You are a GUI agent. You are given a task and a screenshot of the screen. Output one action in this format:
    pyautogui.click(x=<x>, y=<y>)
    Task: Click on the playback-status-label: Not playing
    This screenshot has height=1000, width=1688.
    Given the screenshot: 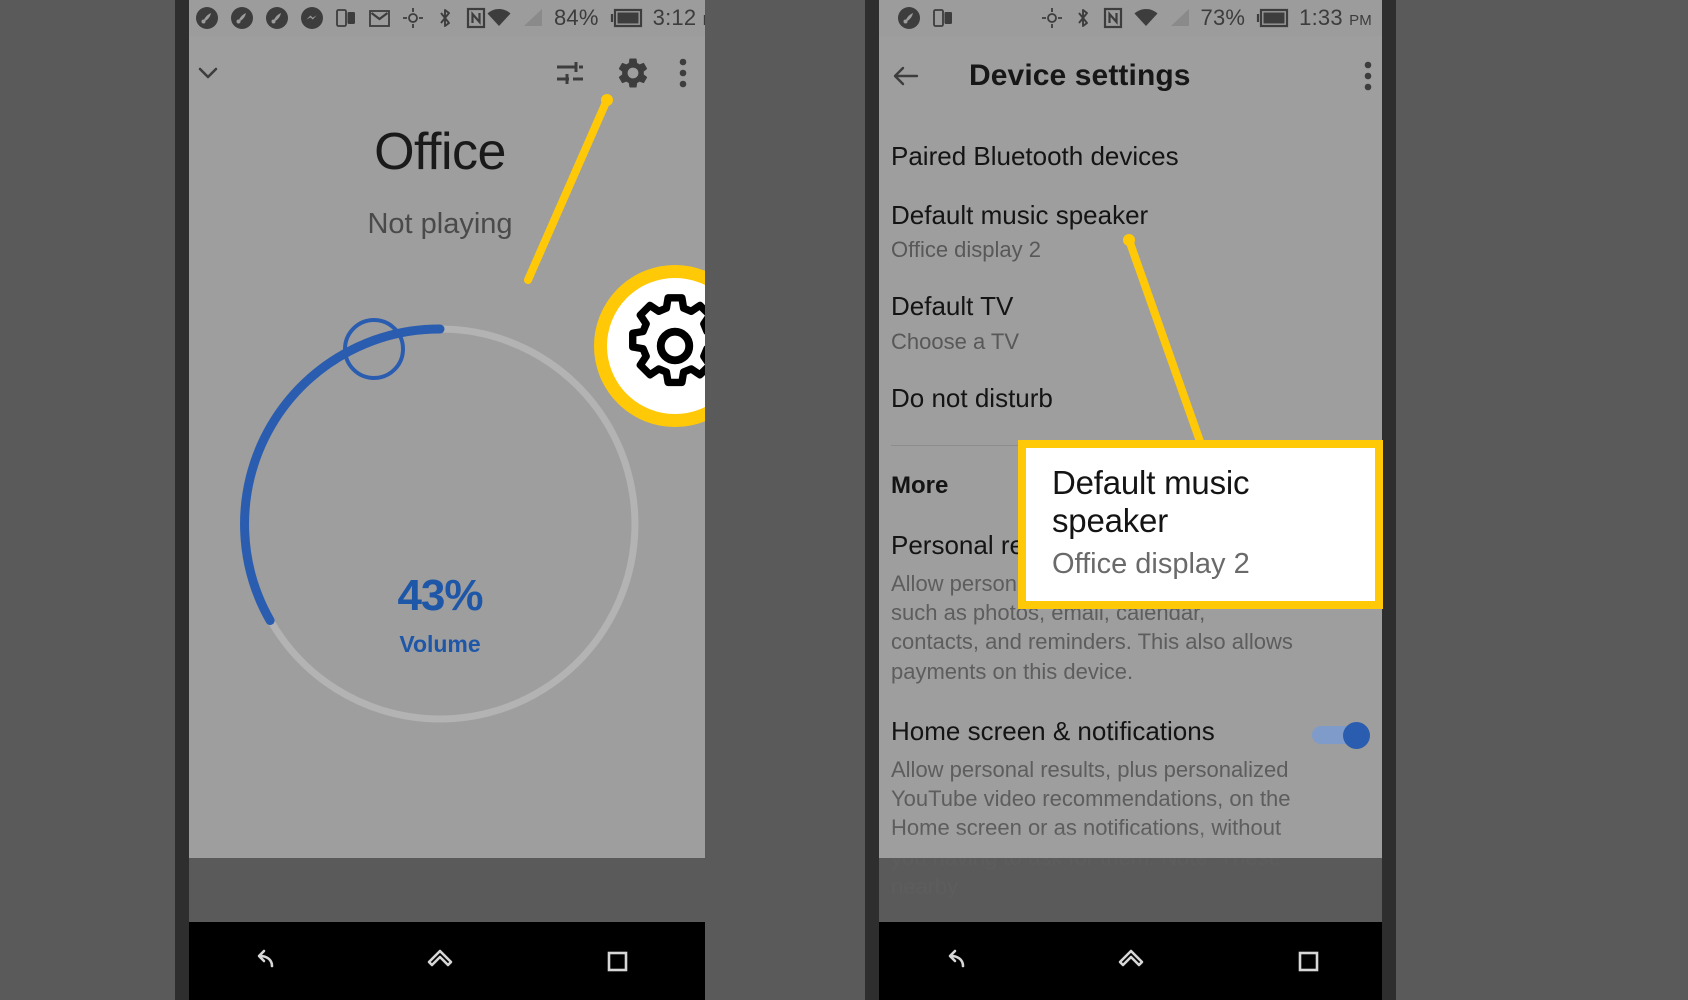 What is the action you would take?
    pyautogui.click(x=440, y=224)
    